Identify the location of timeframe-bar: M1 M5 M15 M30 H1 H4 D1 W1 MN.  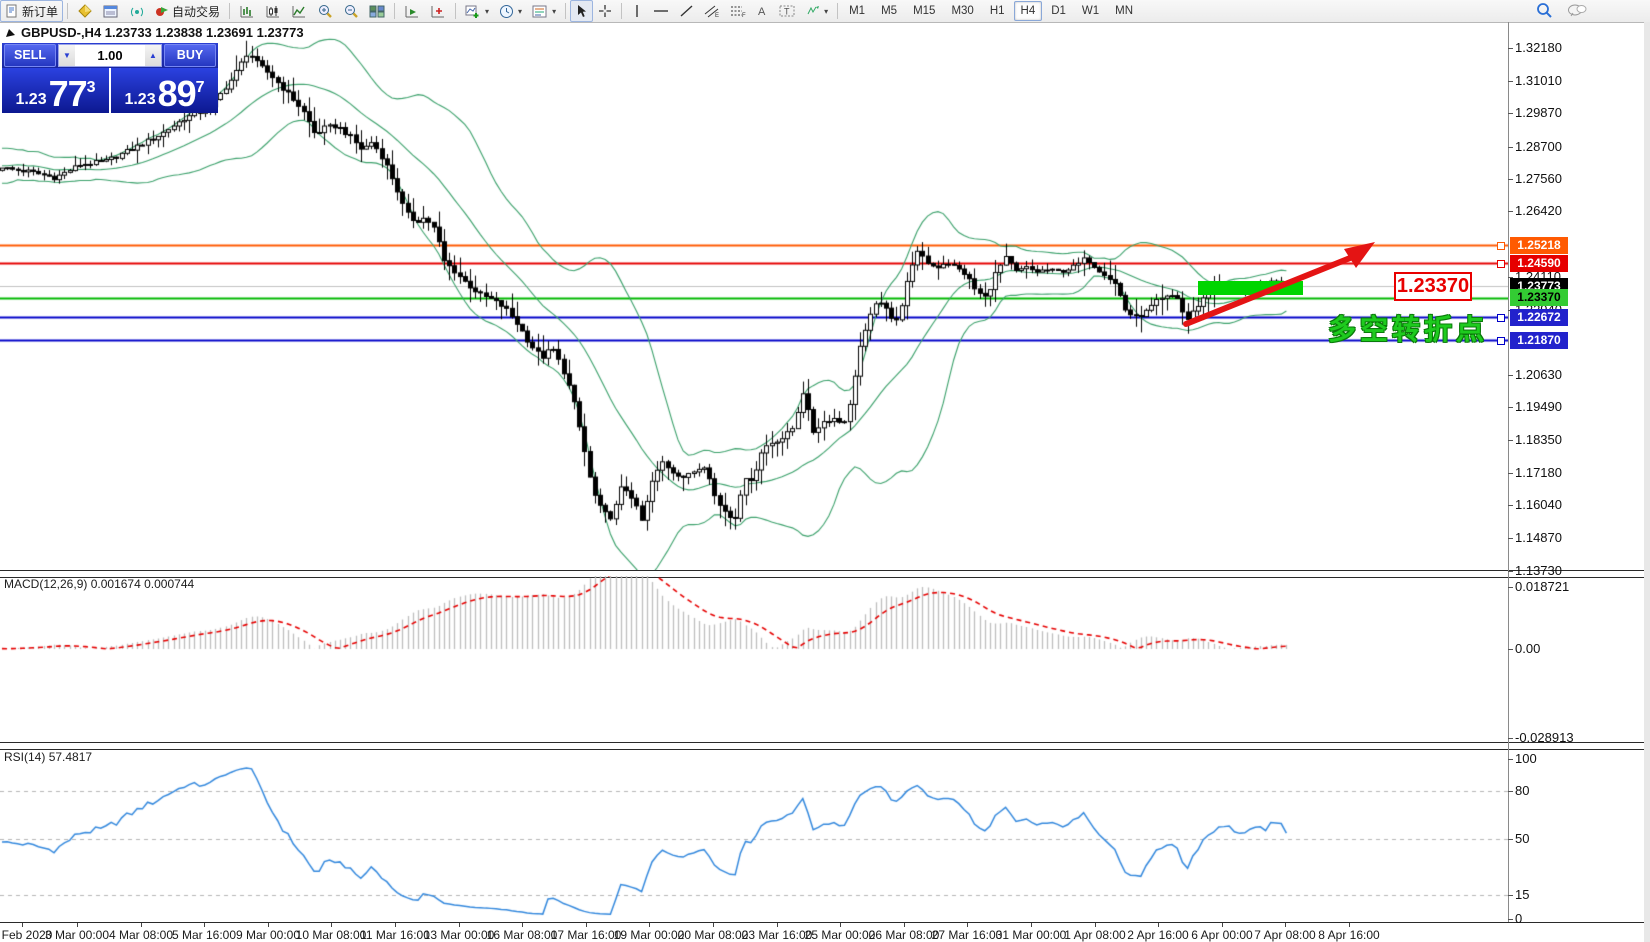
(991, 11).